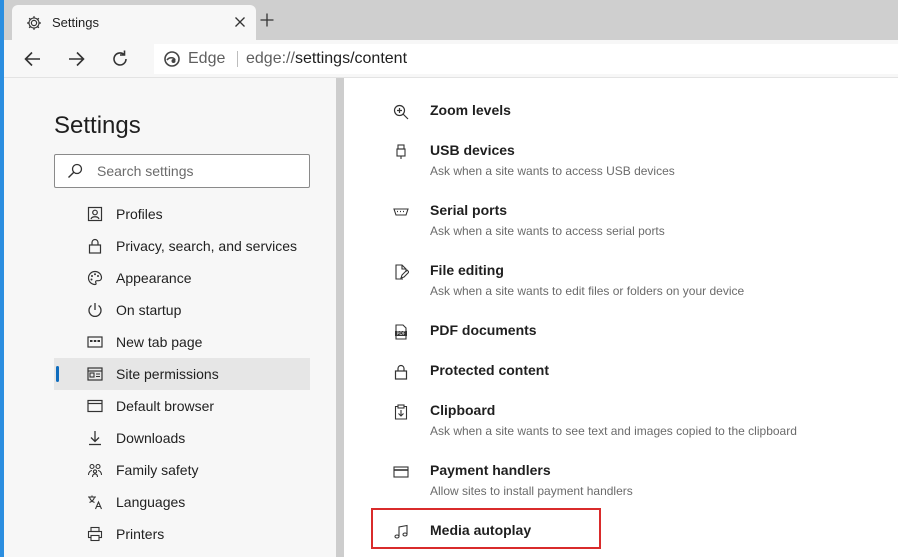 The image size is (898, 557). Describe the element at coordinates (151, 502) in the screenshot. I see `sidebar-item-label: Languages` at that location.